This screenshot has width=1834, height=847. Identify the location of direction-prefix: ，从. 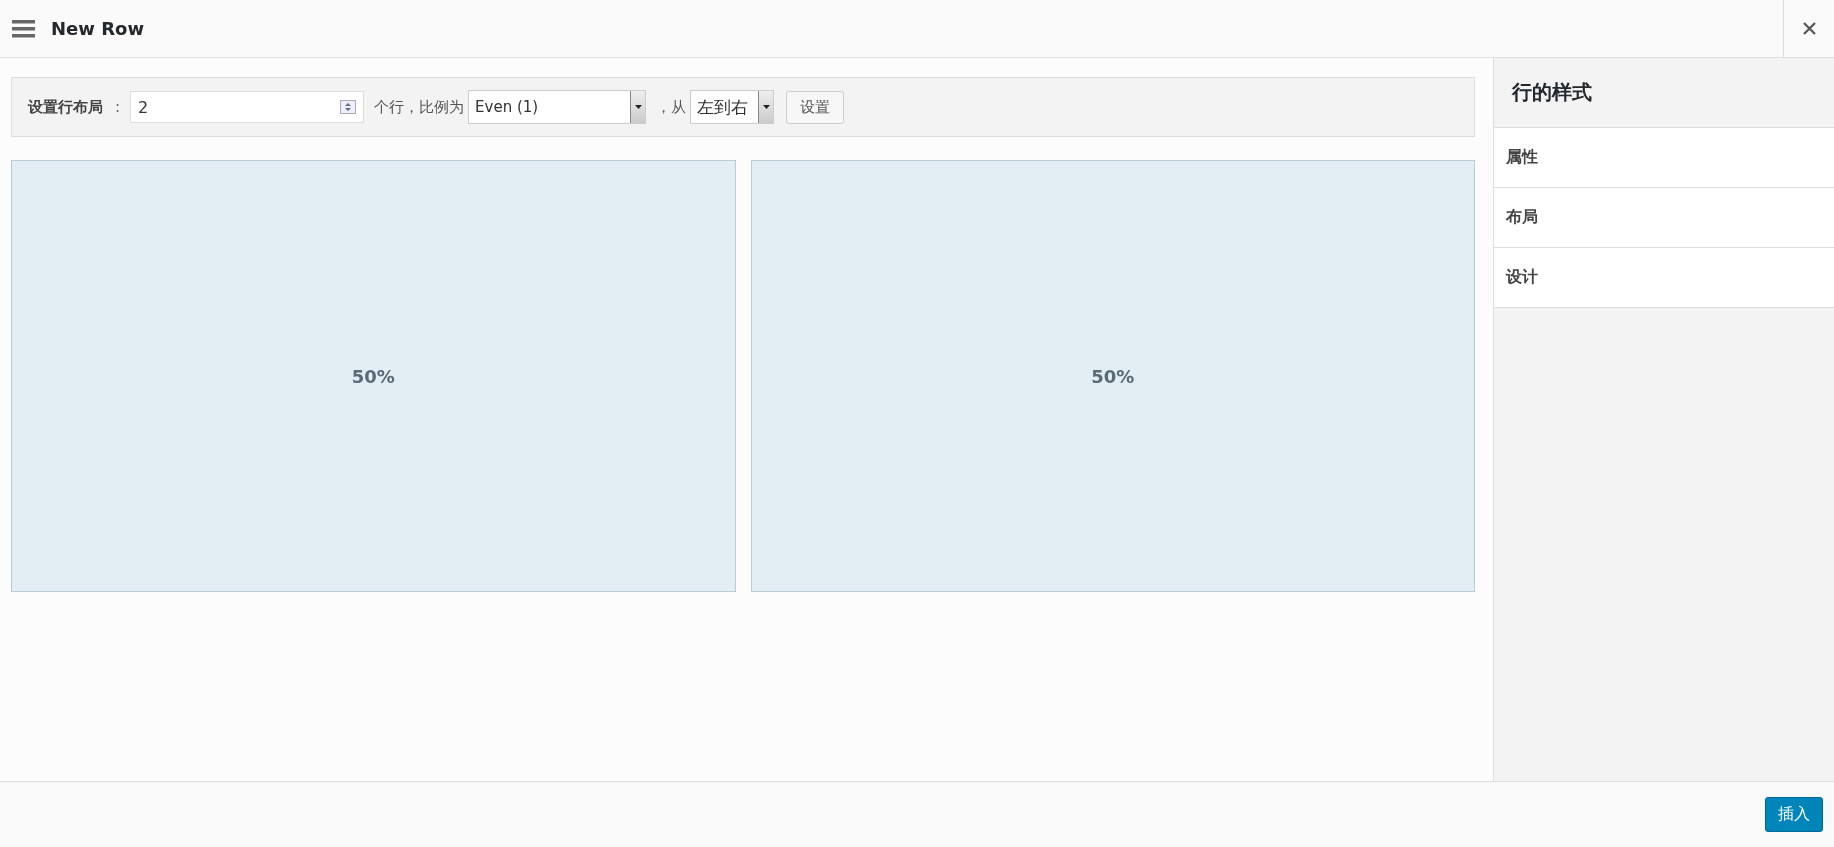
(671, 107).